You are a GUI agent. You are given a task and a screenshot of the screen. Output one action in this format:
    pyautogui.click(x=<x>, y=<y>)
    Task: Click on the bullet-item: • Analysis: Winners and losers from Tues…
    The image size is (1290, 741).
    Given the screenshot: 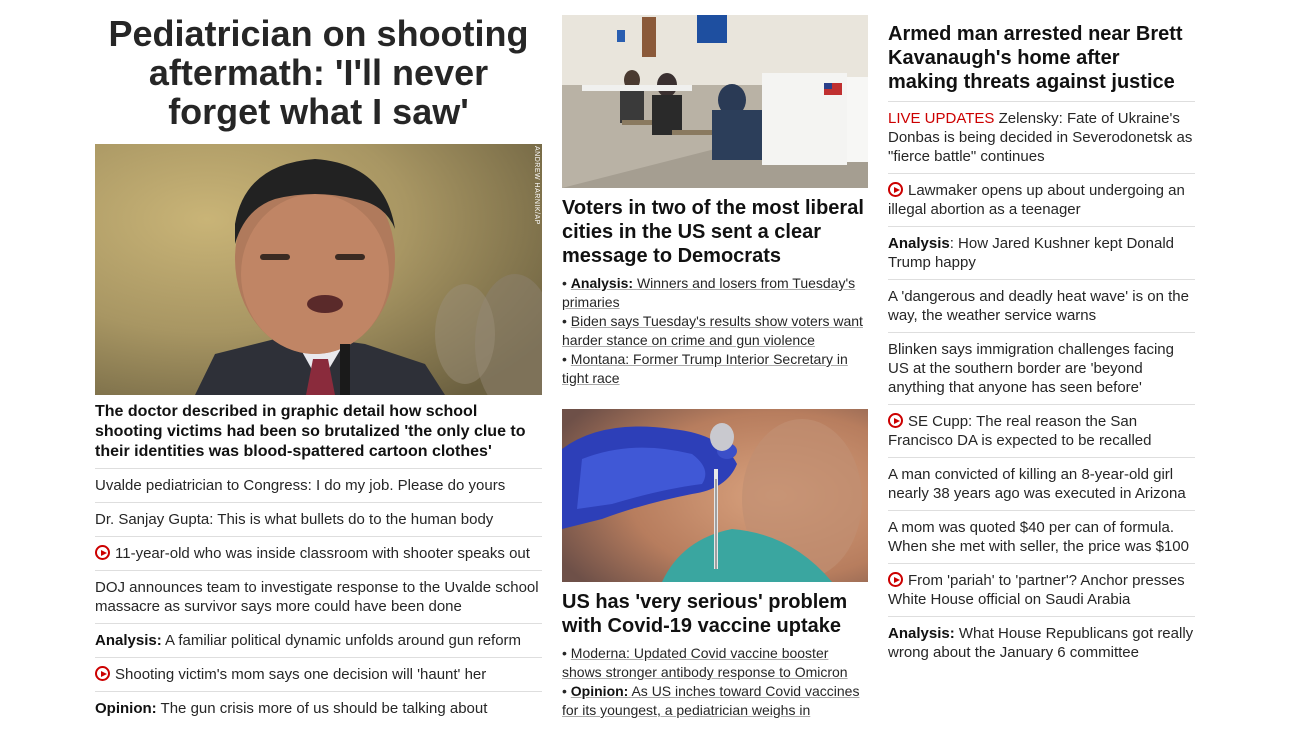 What is the action you would take?
    pyautogui.click(x=715, y=293)
    